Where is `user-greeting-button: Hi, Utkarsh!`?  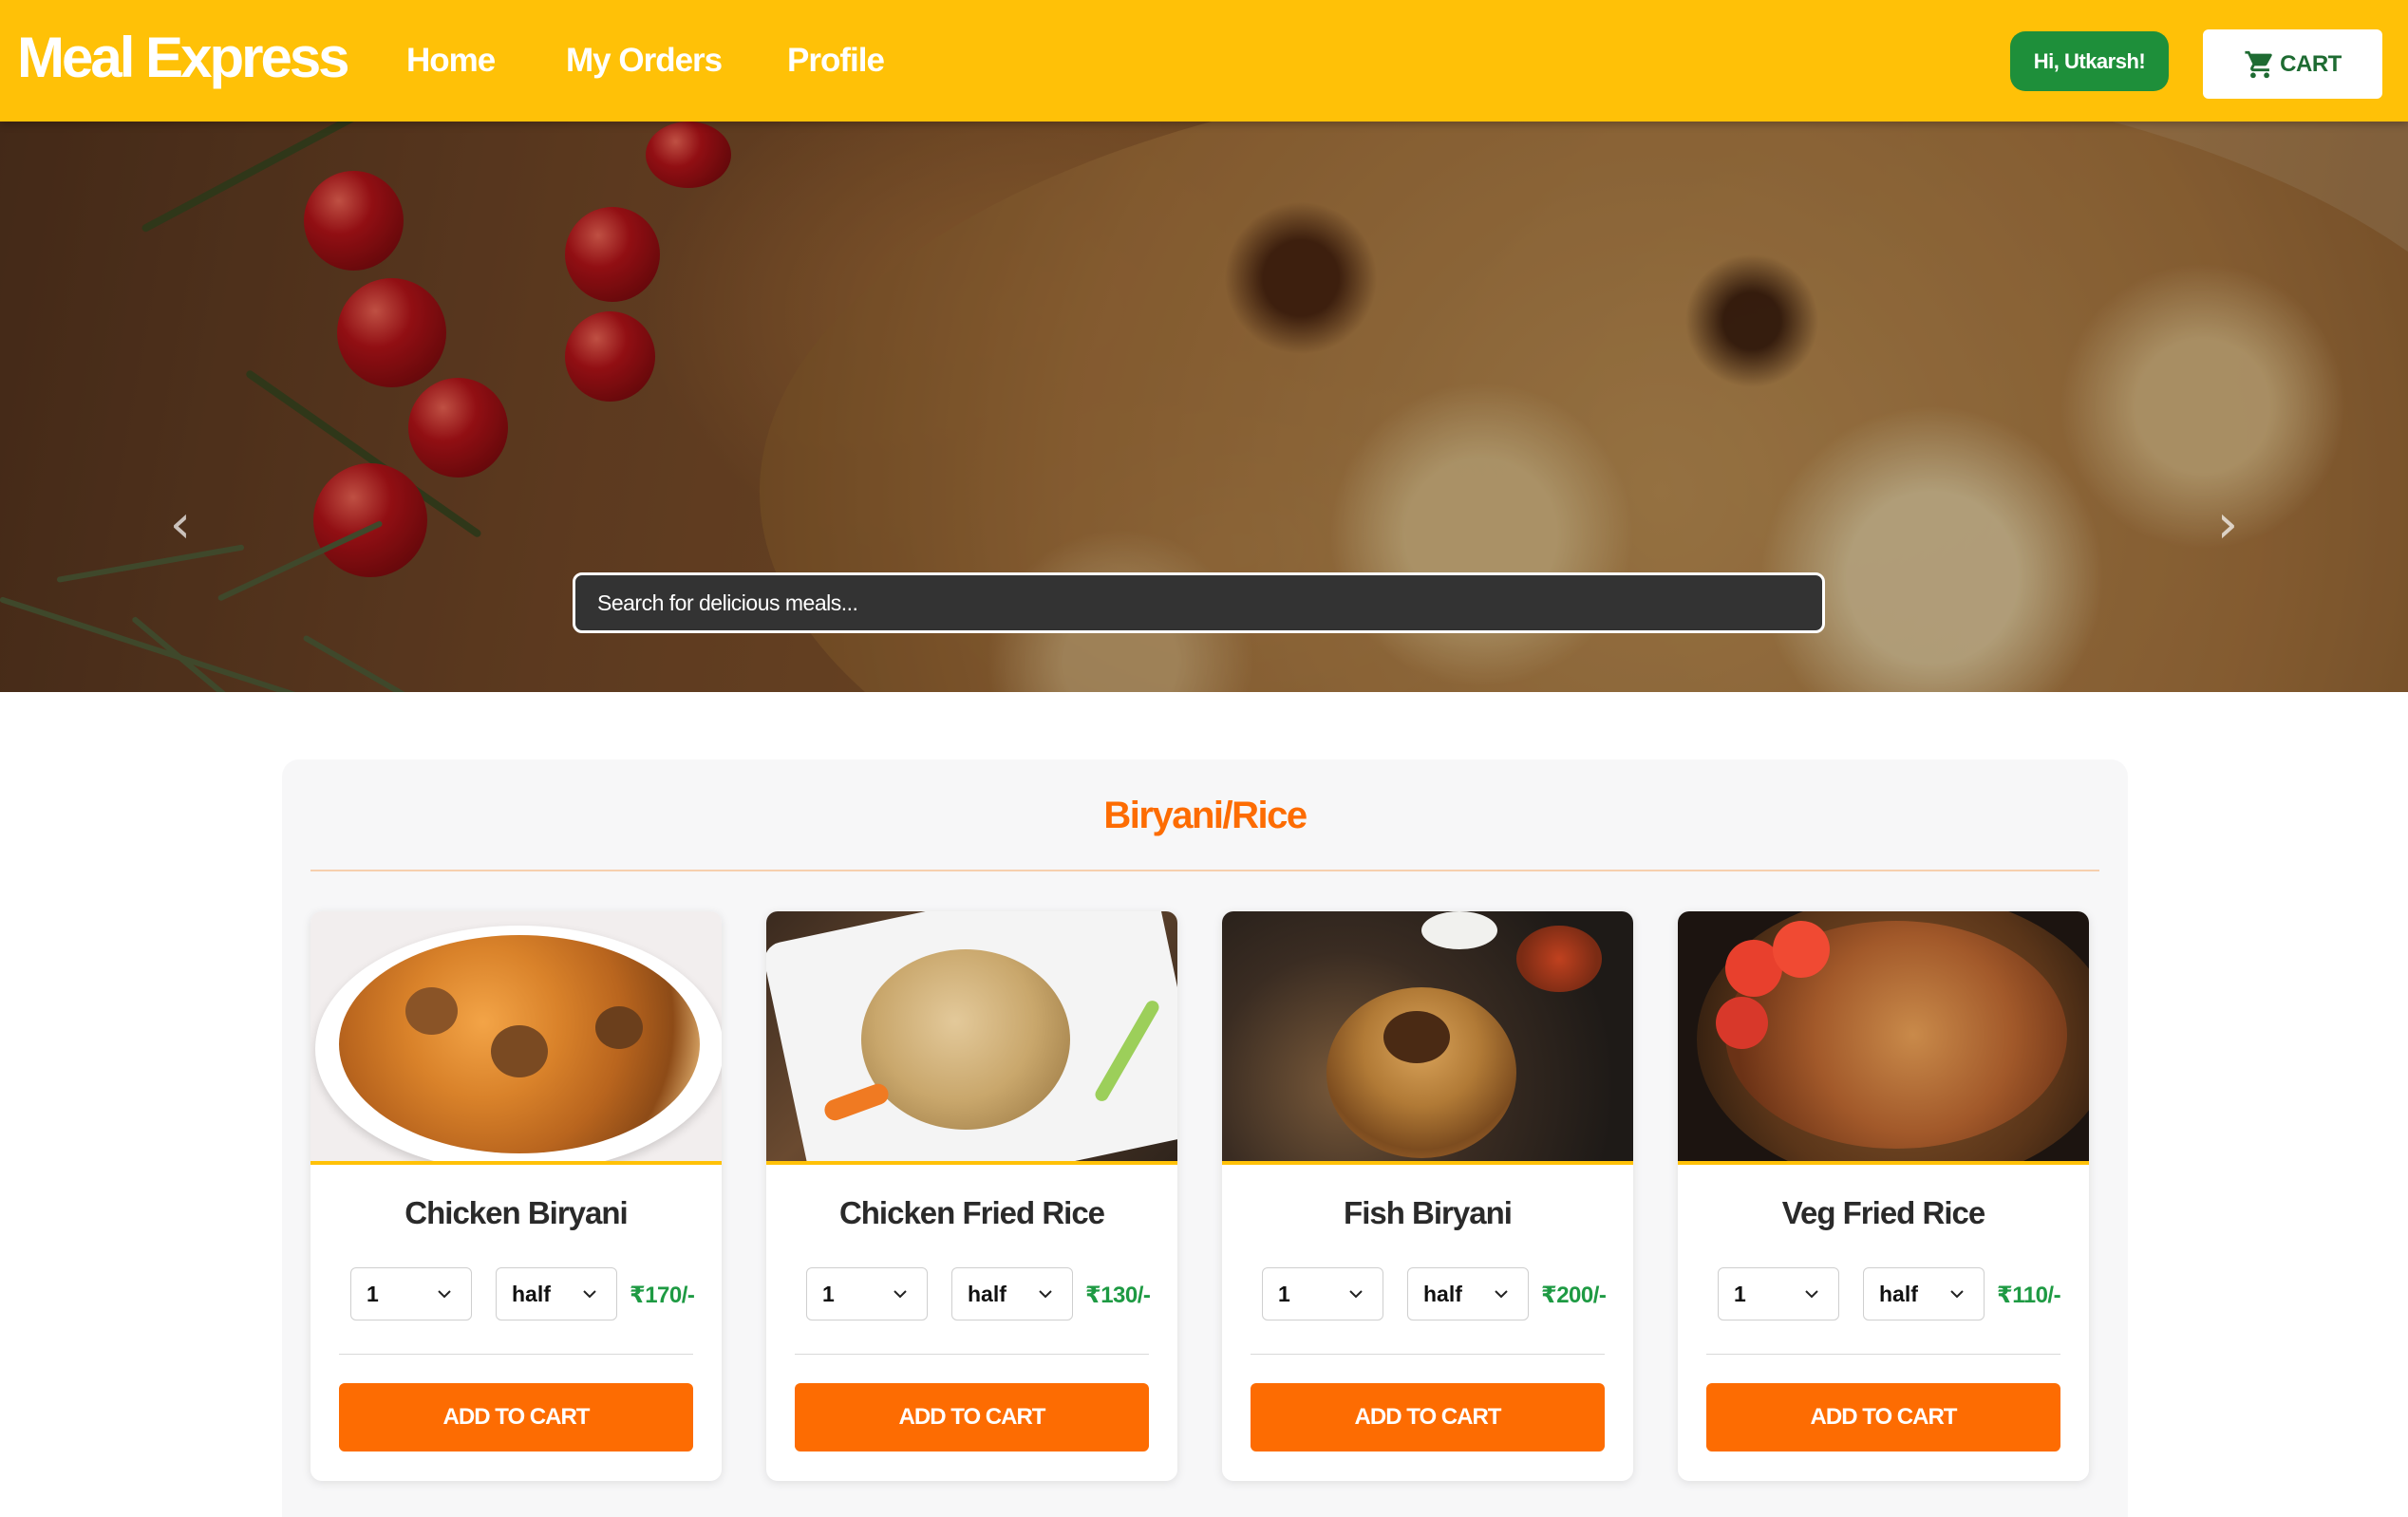
user-greeting-button: Hi, Utkarsh! is located at coordinates (2089, 61).